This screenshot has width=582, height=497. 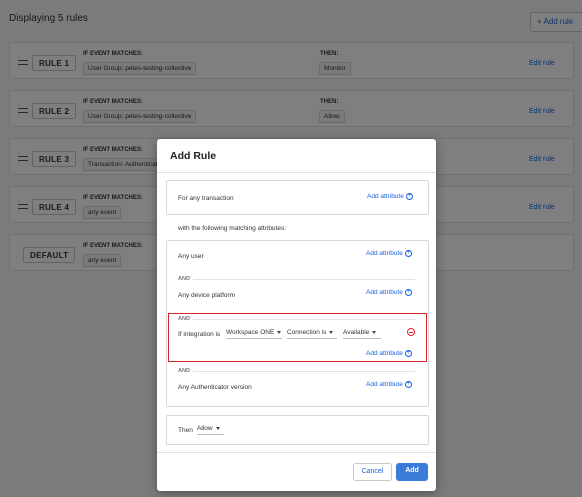 What do you see at coordinates (199, 334) in the screenshot?
I see `integration-prefix-label: If integration is` at bounding box center [199, 334].